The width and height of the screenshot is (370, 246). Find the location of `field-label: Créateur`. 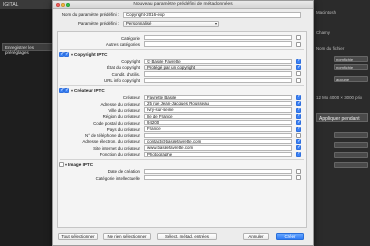

field-label: Créateur is located at coordinates (131, 98).